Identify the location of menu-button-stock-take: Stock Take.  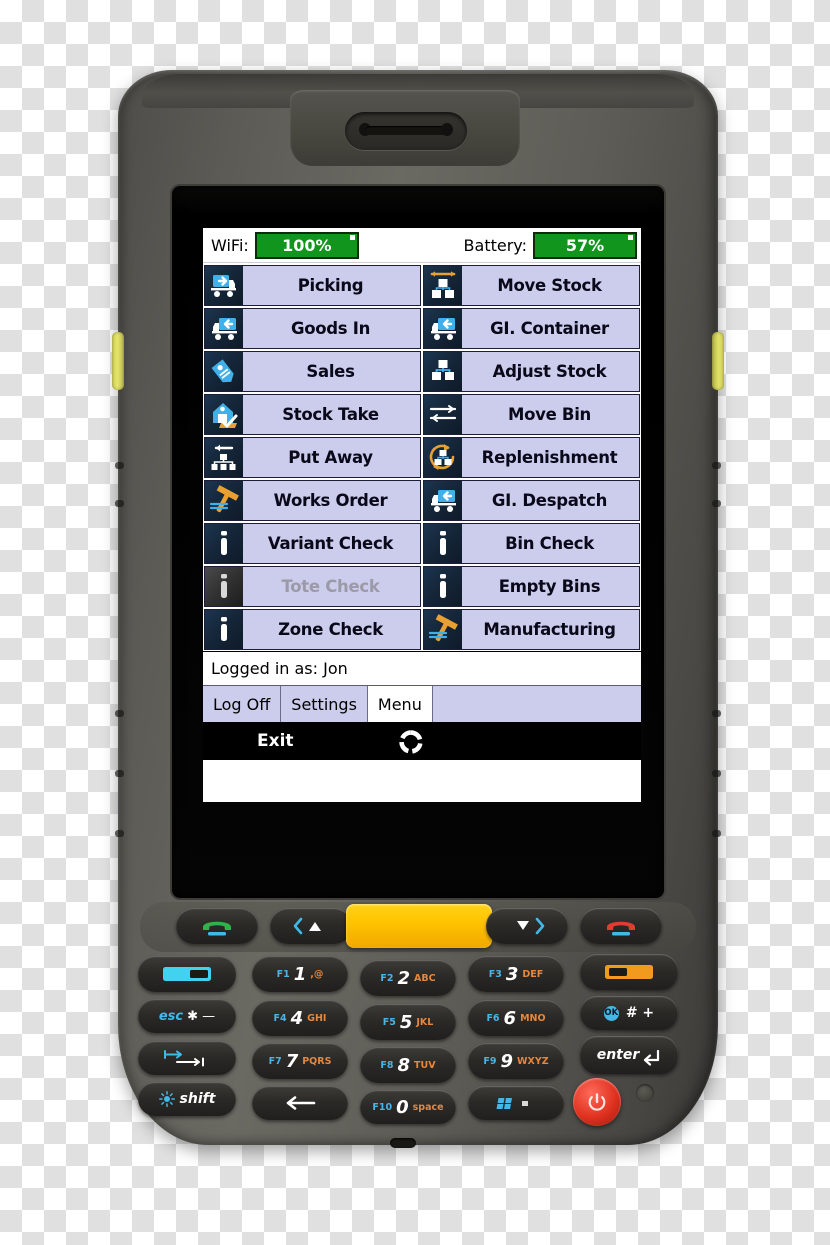
(312, 414).